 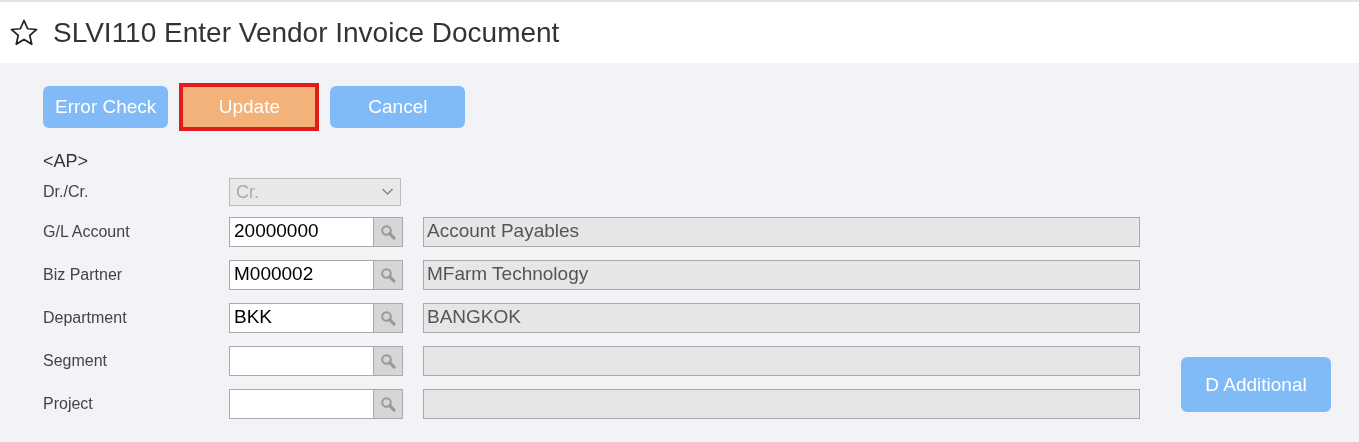 I want to click on error-check-button: Error Check, so click(x=106, y=107).